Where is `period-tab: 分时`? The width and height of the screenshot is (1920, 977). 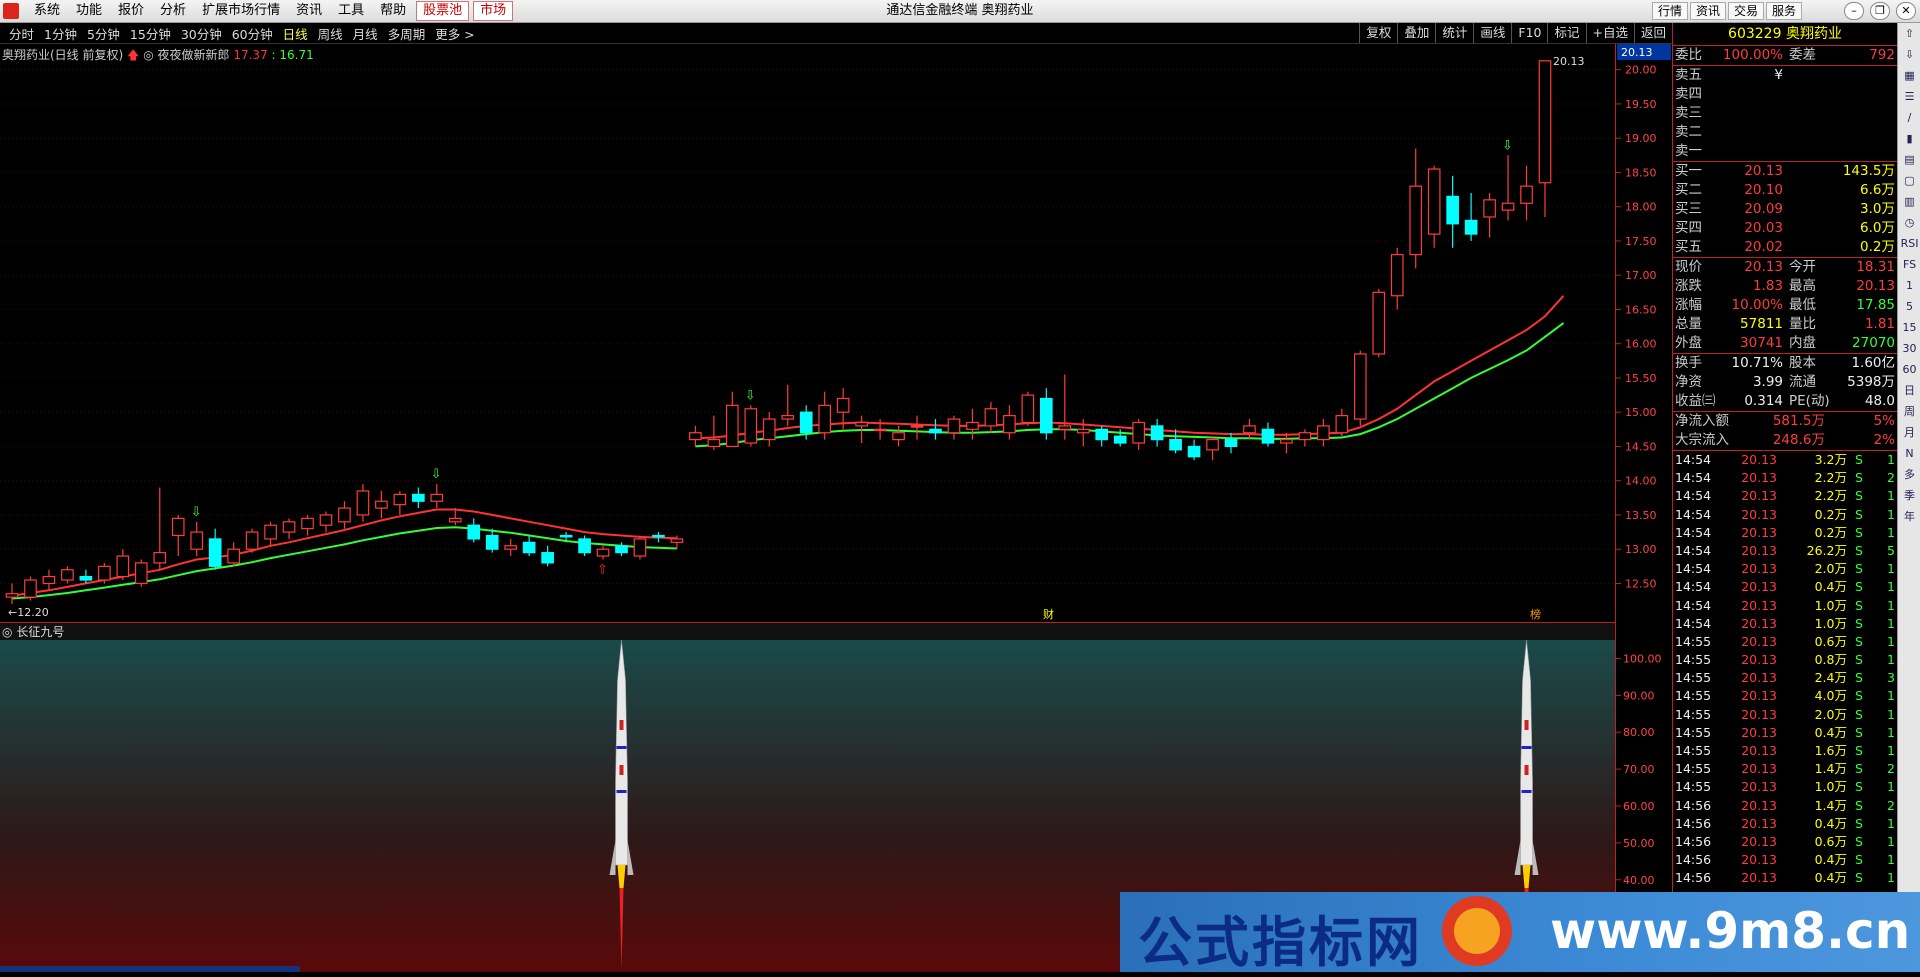
period-tab: 分时 is located at coordinates (21, 33).